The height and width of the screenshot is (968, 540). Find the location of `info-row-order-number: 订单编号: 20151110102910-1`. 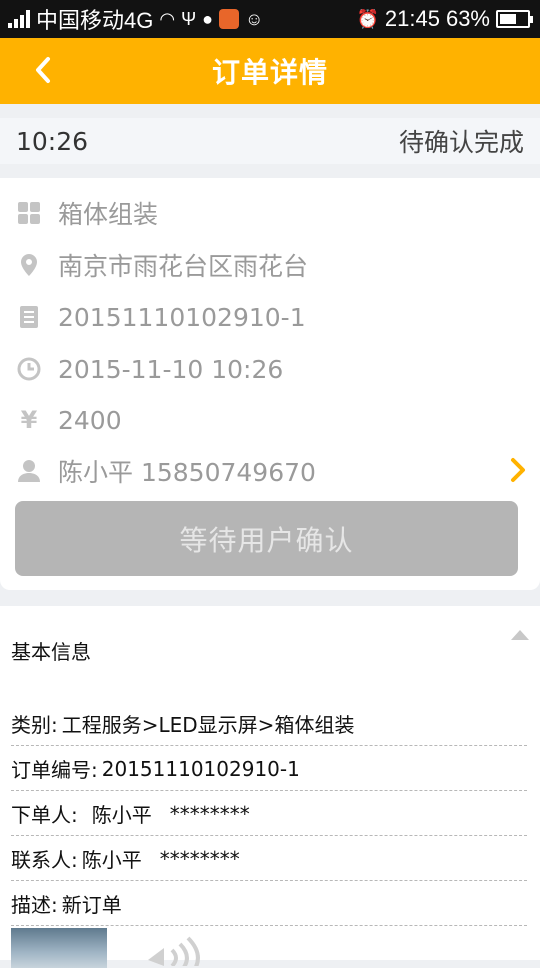

info-row-order-number: 订单编号: 20151110102910-1 is located at coordinates (269, 769).